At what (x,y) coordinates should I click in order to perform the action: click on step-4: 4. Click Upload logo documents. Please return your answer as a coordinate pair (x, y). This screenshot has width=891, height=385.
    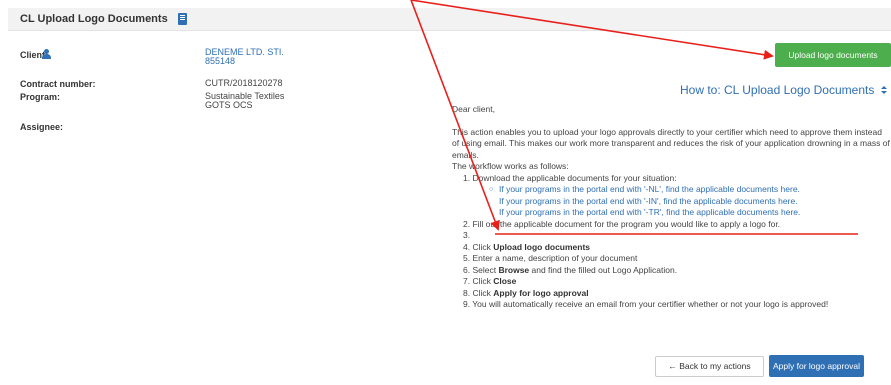
    Looking at the image, I should click on (677, 248).